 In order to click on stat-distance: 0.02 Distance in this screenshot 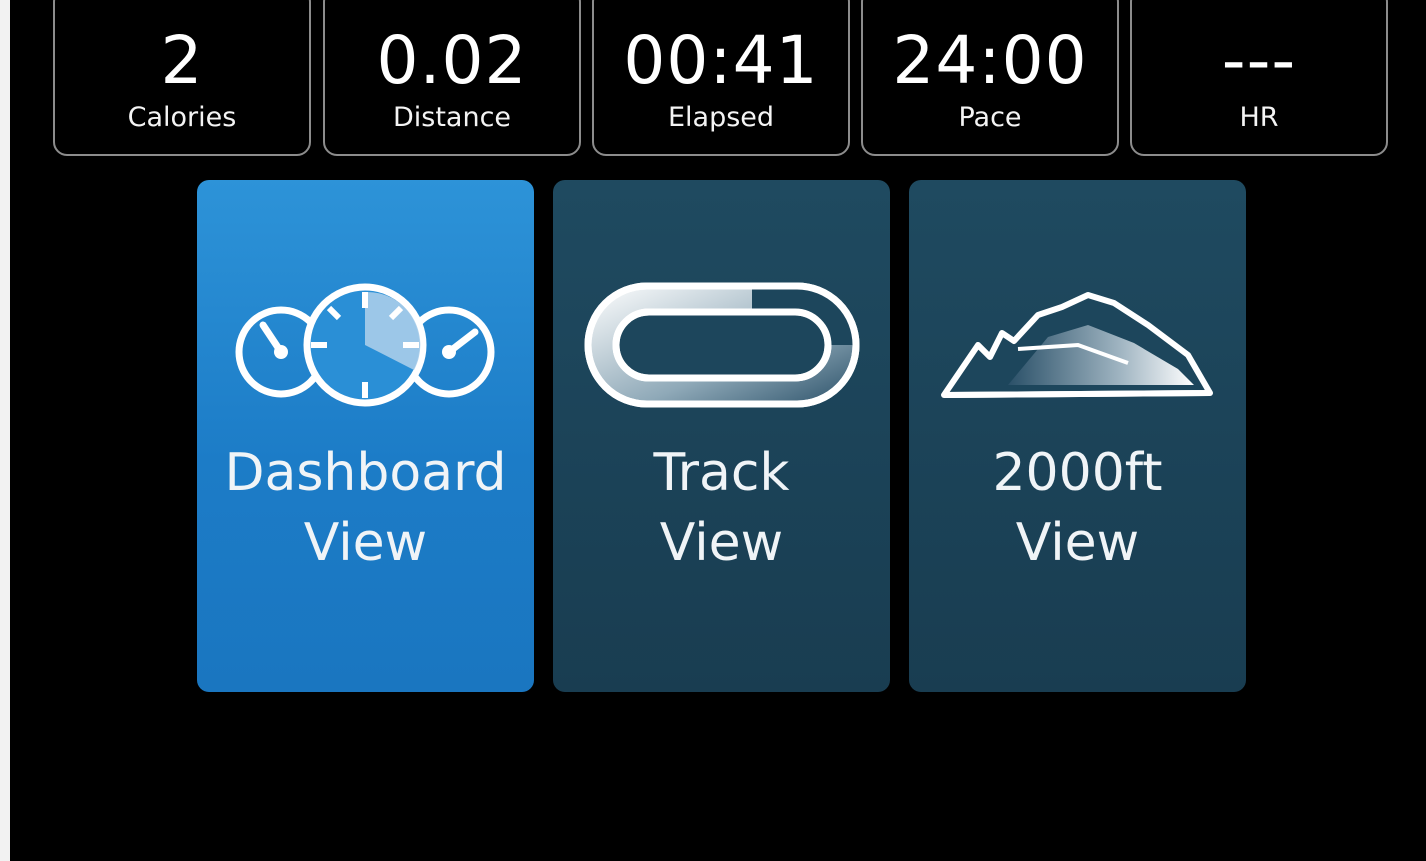, I will do `click(452, 78)`.